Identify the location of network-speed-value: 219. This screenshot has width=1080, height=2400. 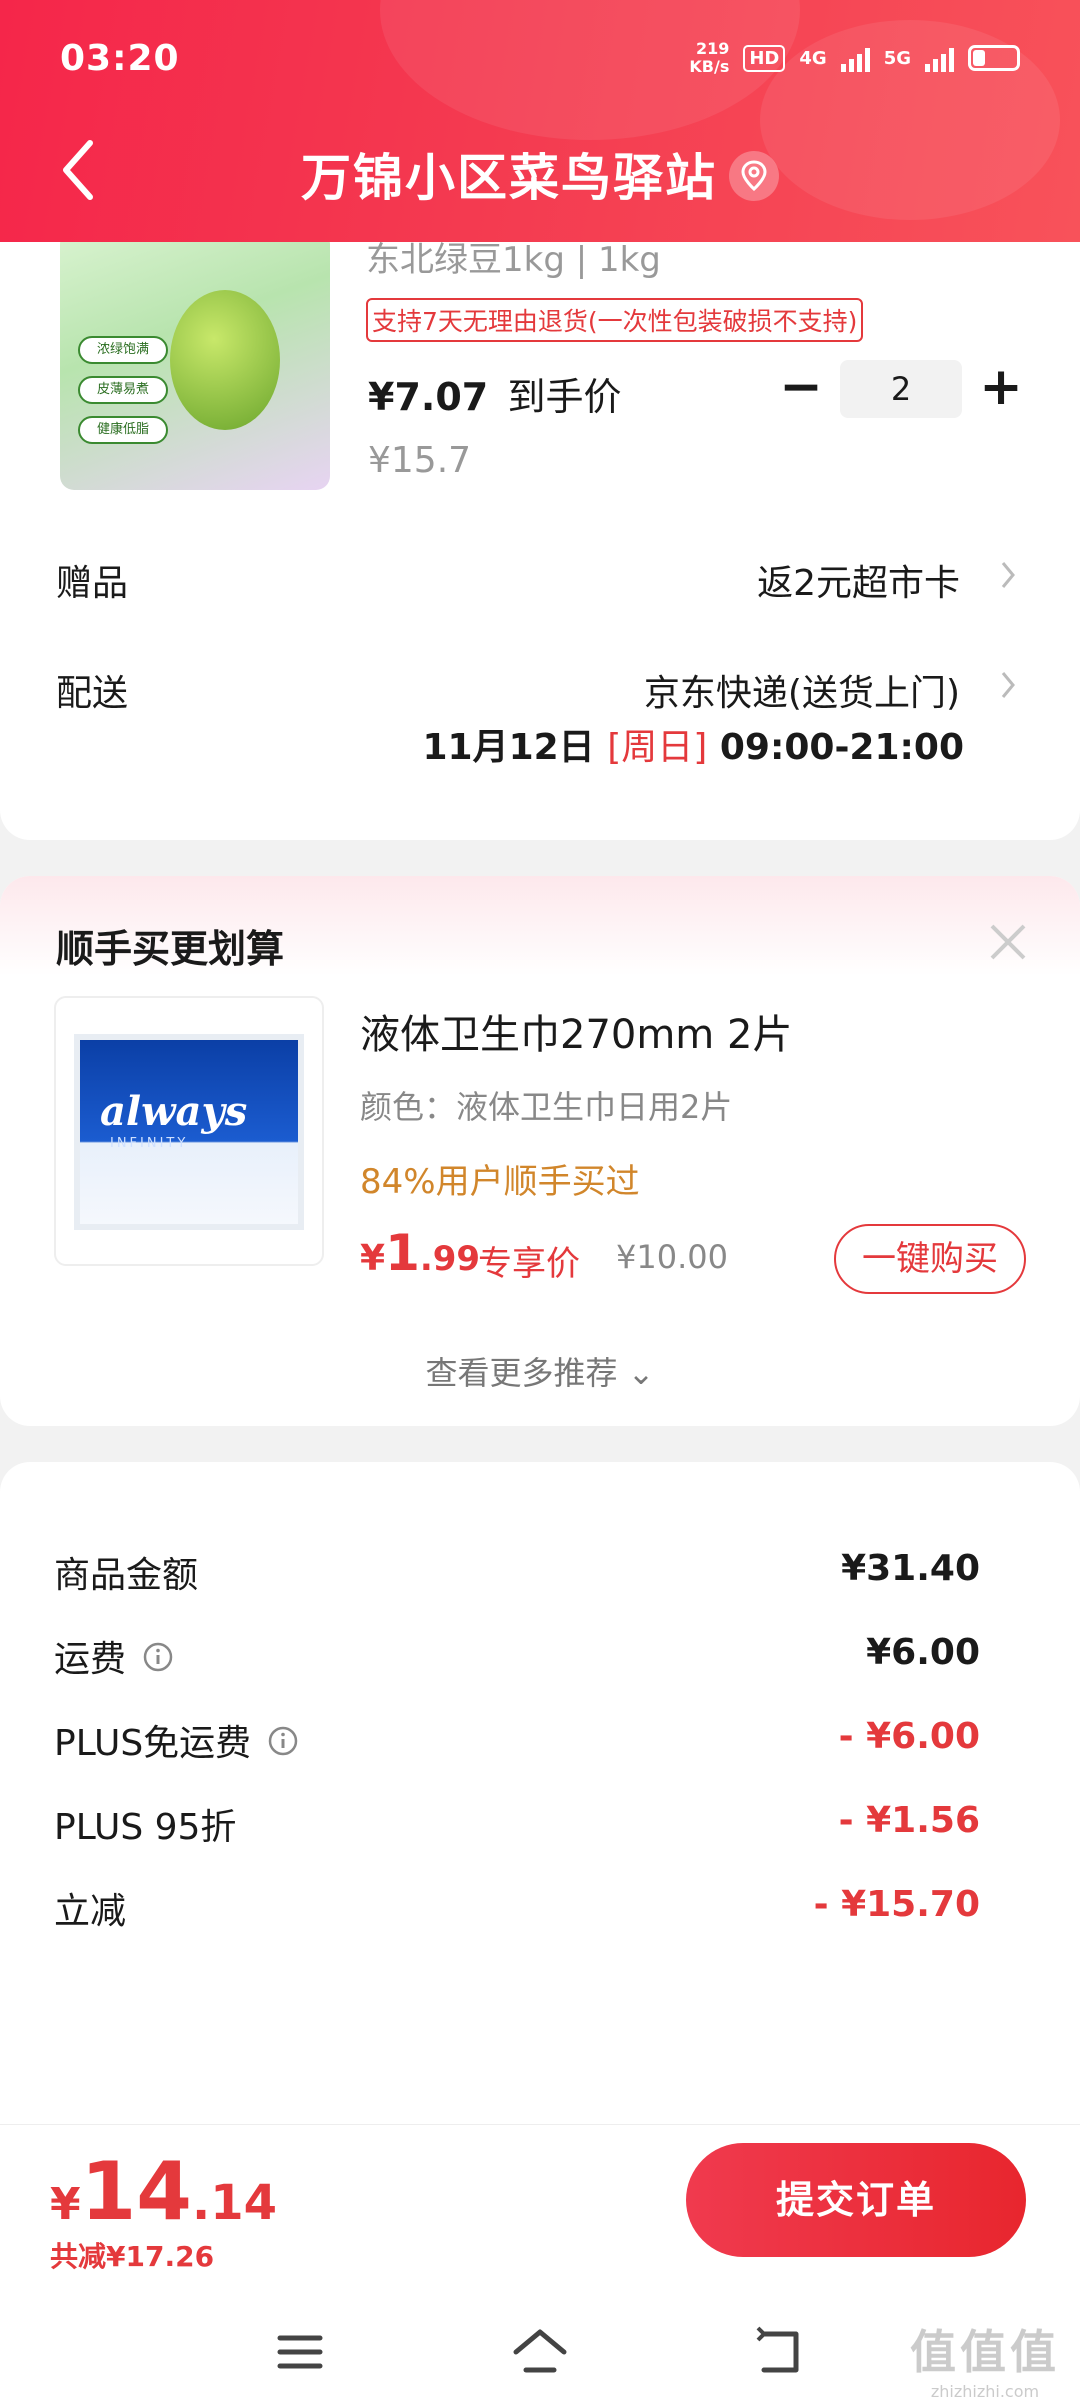
(712, 48).